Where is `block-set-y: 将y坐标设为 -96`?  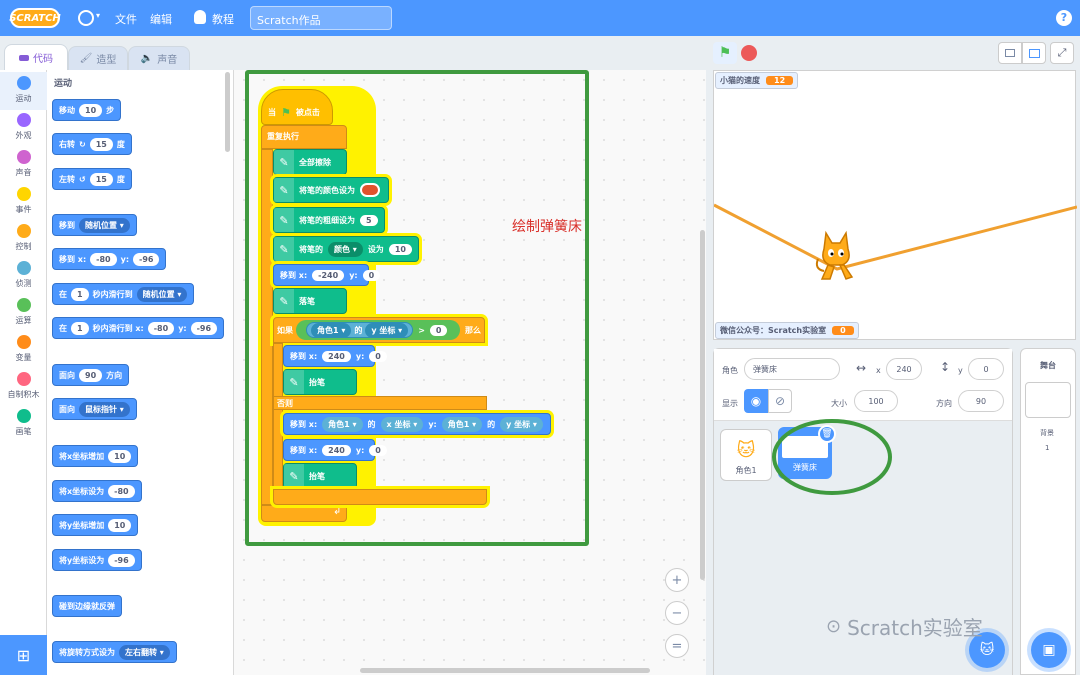
block-set-y: 将y坐标设为 -96 is located at coordinates (97, 560).